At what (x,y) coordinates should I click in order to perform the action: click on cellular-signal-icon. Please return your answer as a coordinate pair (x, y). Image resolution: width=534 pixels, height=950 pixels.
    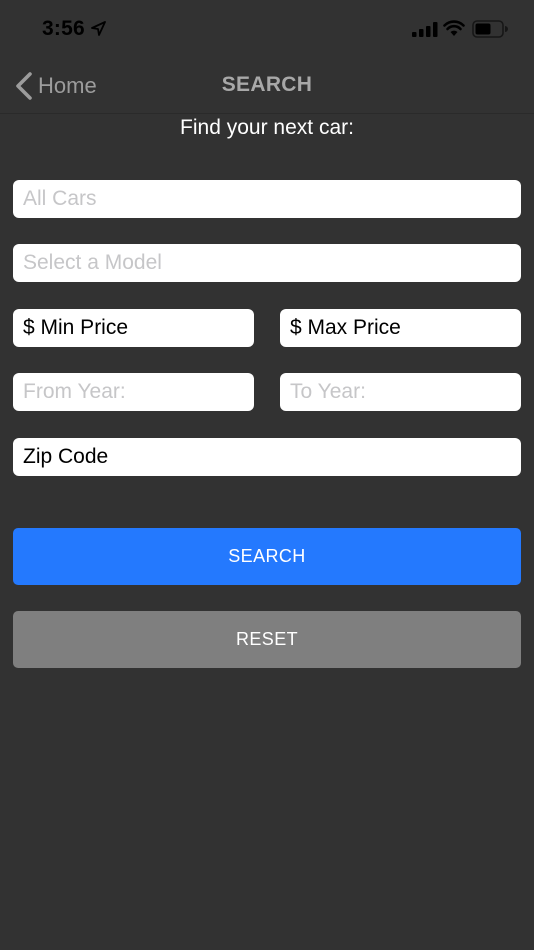
    Looking at the image, I should click on (425, 29).